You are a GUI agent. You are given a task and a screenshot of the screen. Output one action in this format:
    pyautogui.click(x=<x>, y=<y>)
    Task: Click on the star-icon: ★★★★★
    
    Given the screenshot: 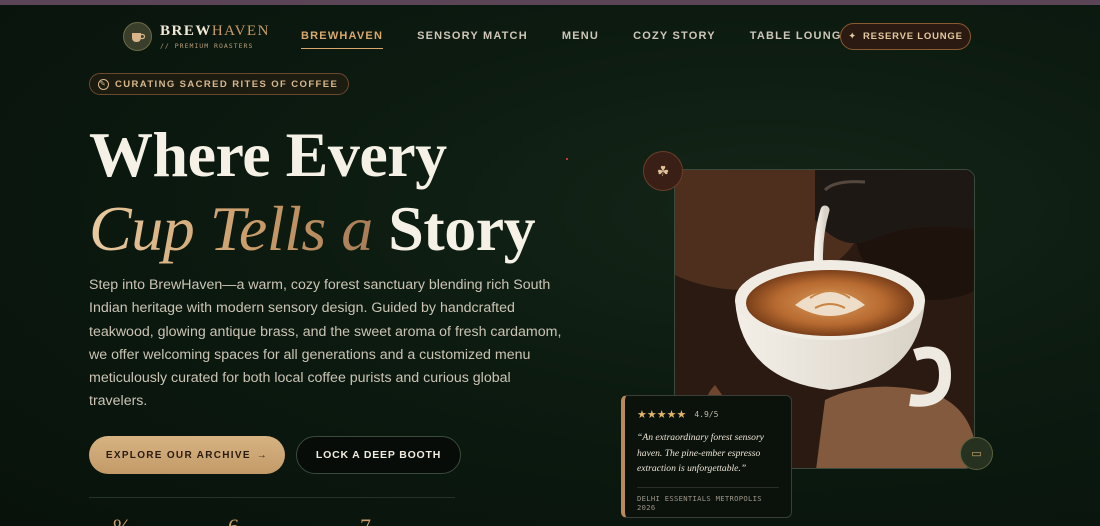 What is the action you would take?
    pyautogui.click(x=662, y=415)
    